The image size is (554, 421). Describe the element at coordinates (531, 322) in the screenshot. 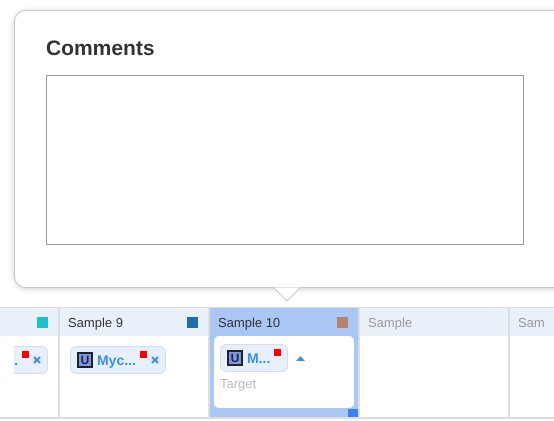

I see `column-header: Sam` at that location.